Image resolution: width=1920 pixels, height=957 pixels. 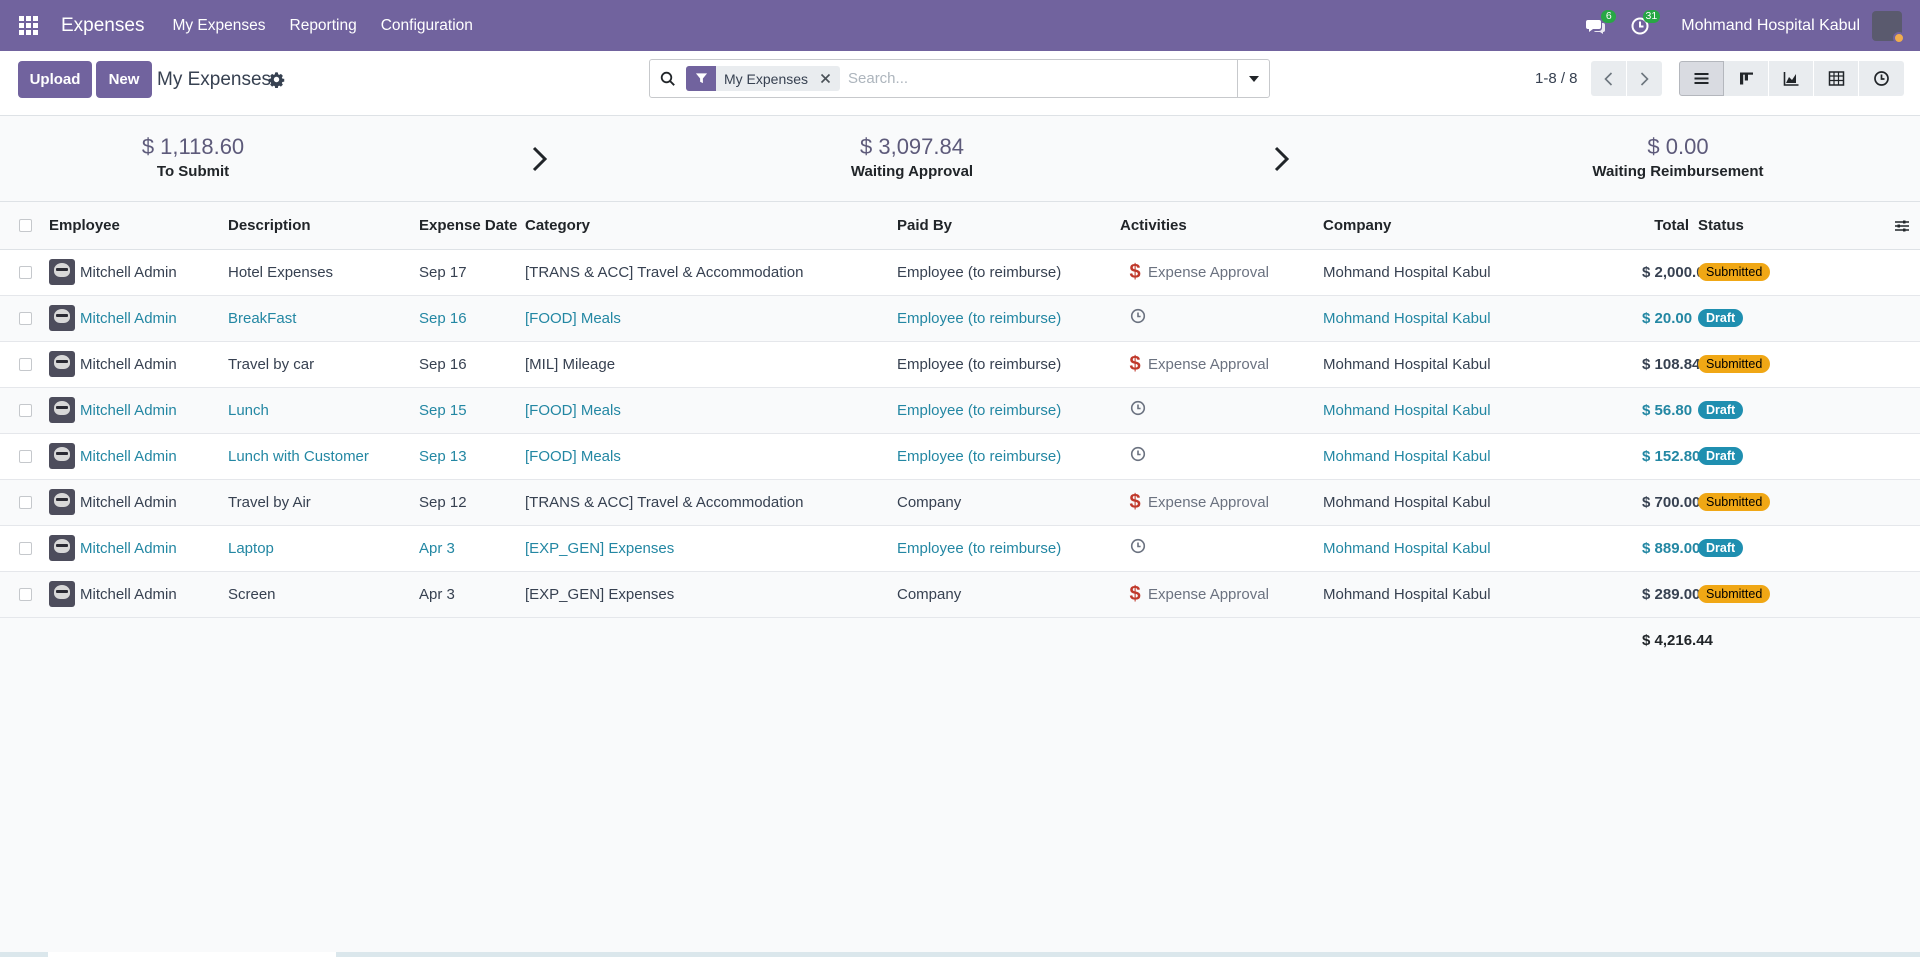 What do you see at coordinates (1701, 78) in the screenshot?
I see `list-view-button` at bounding box center [1701, 78].